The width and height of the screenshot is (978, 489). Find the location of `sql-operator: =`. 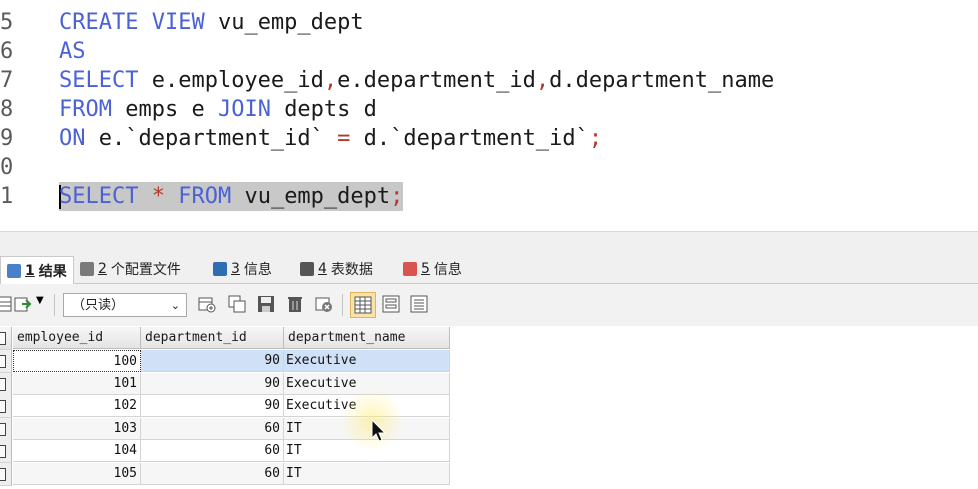

sql-operator: = is located at coordinates (344, 138).